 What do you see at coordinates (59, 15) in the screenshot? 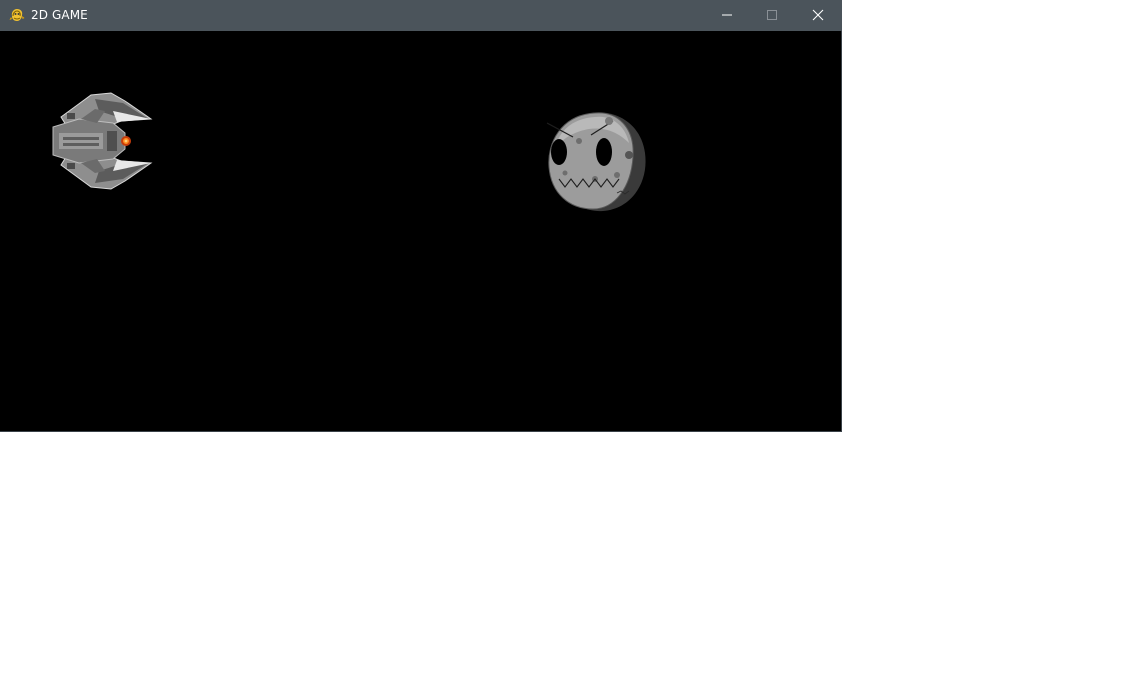
I see `window-title: 2D GAME` at bounding box center [59, 15].